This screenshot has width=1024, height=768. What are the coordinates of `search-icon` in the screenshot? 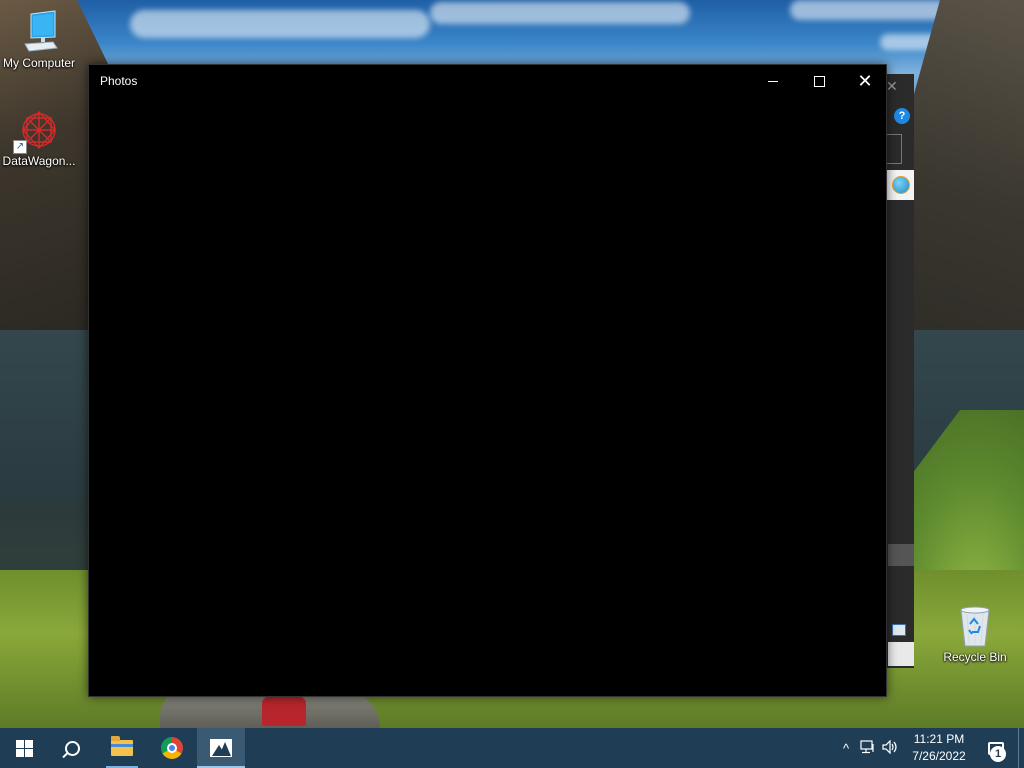 It's located at (72, 748).